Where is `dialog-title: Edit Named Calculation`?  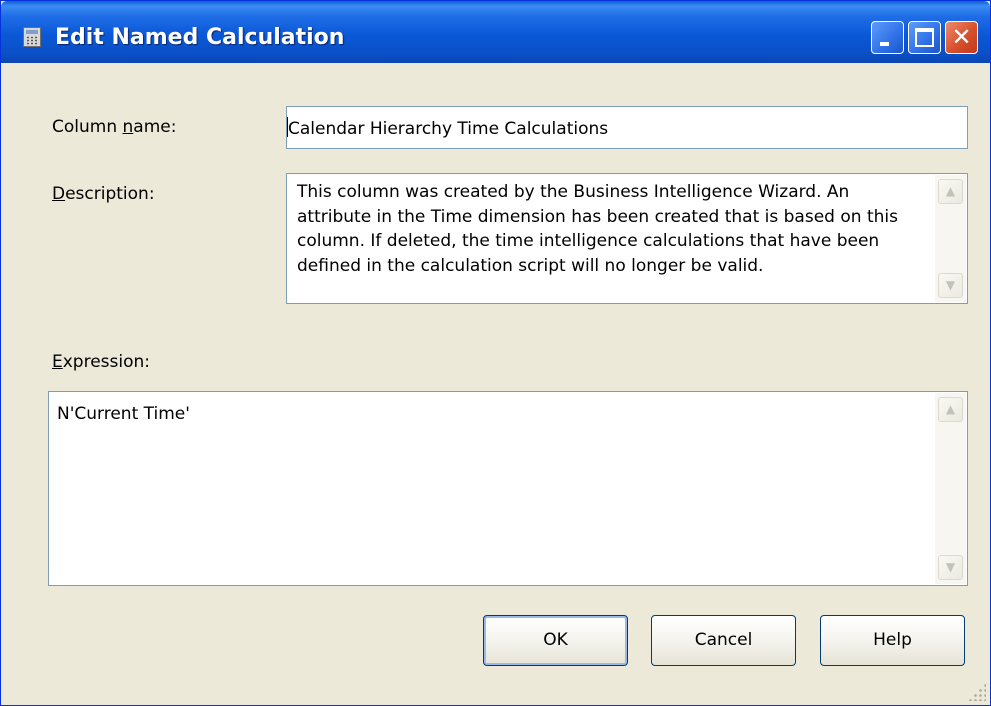 dialog-title: Edit Named Calculation is located at coordinates (200, 37).